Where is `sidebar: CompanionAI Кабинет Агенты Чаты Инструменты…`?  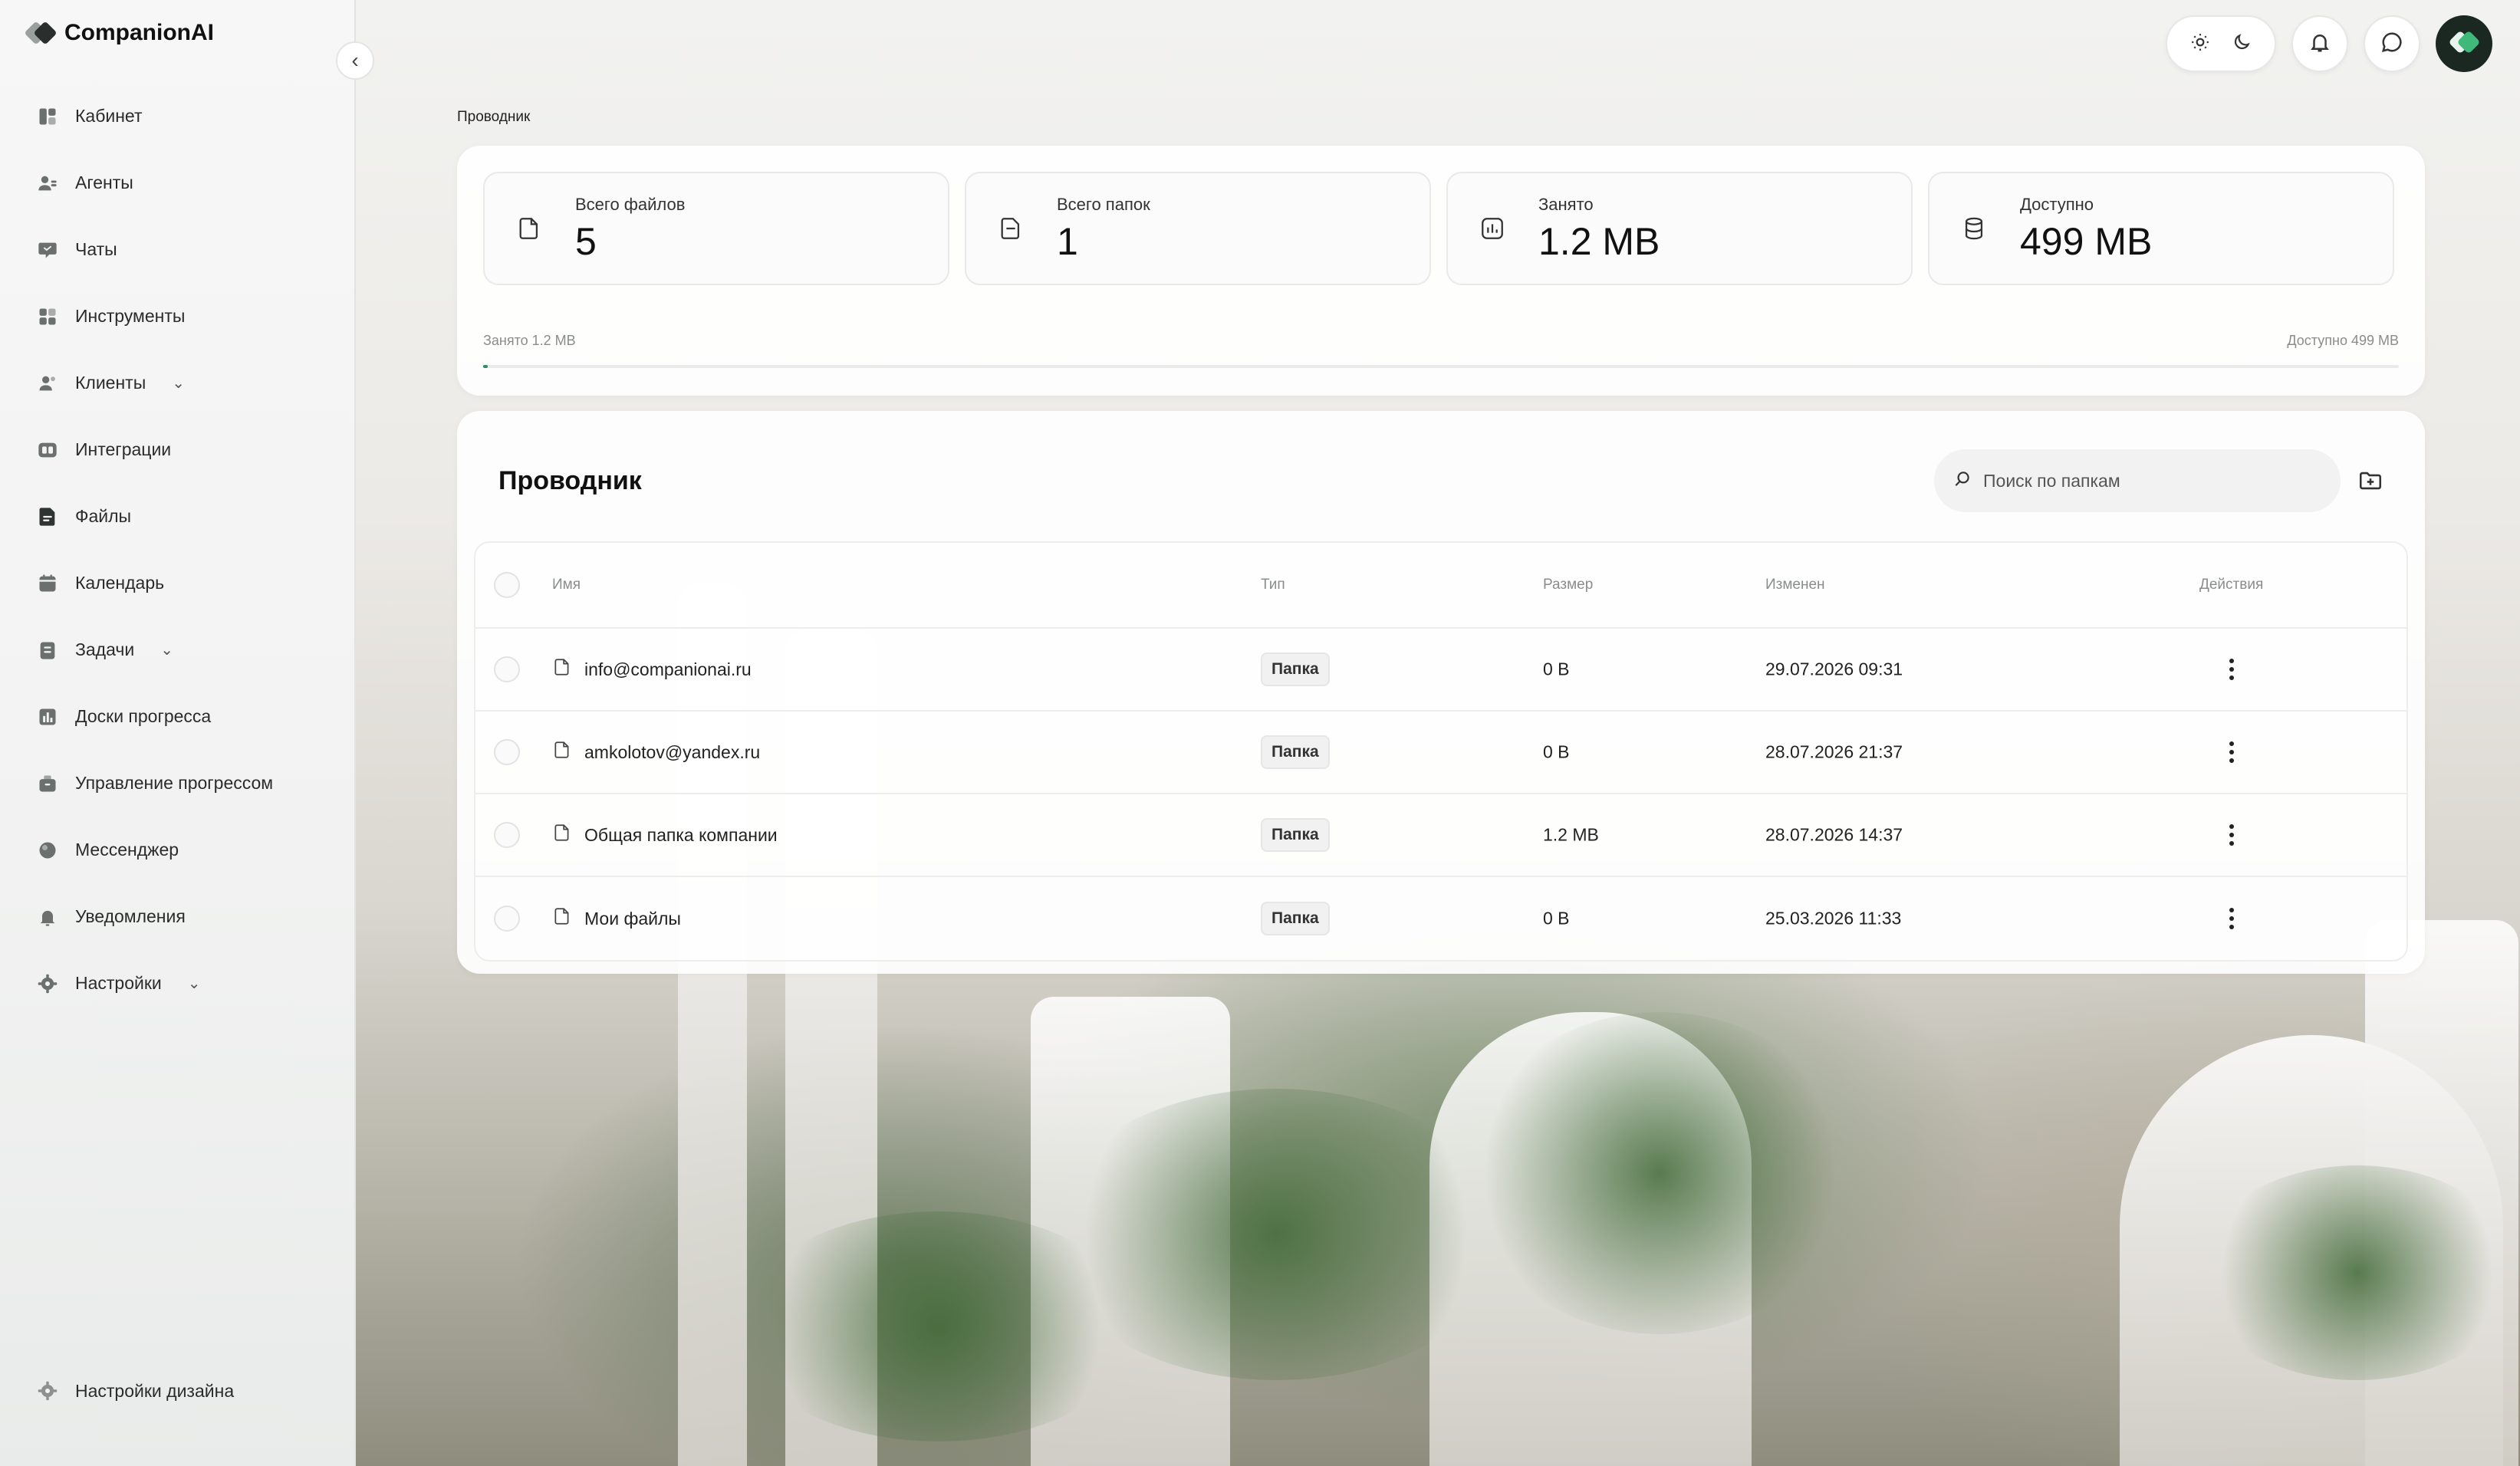
sidebar: CompanionAI Кабинет Агенты Чаты Инструменты… is located at coordinates (178, 733).